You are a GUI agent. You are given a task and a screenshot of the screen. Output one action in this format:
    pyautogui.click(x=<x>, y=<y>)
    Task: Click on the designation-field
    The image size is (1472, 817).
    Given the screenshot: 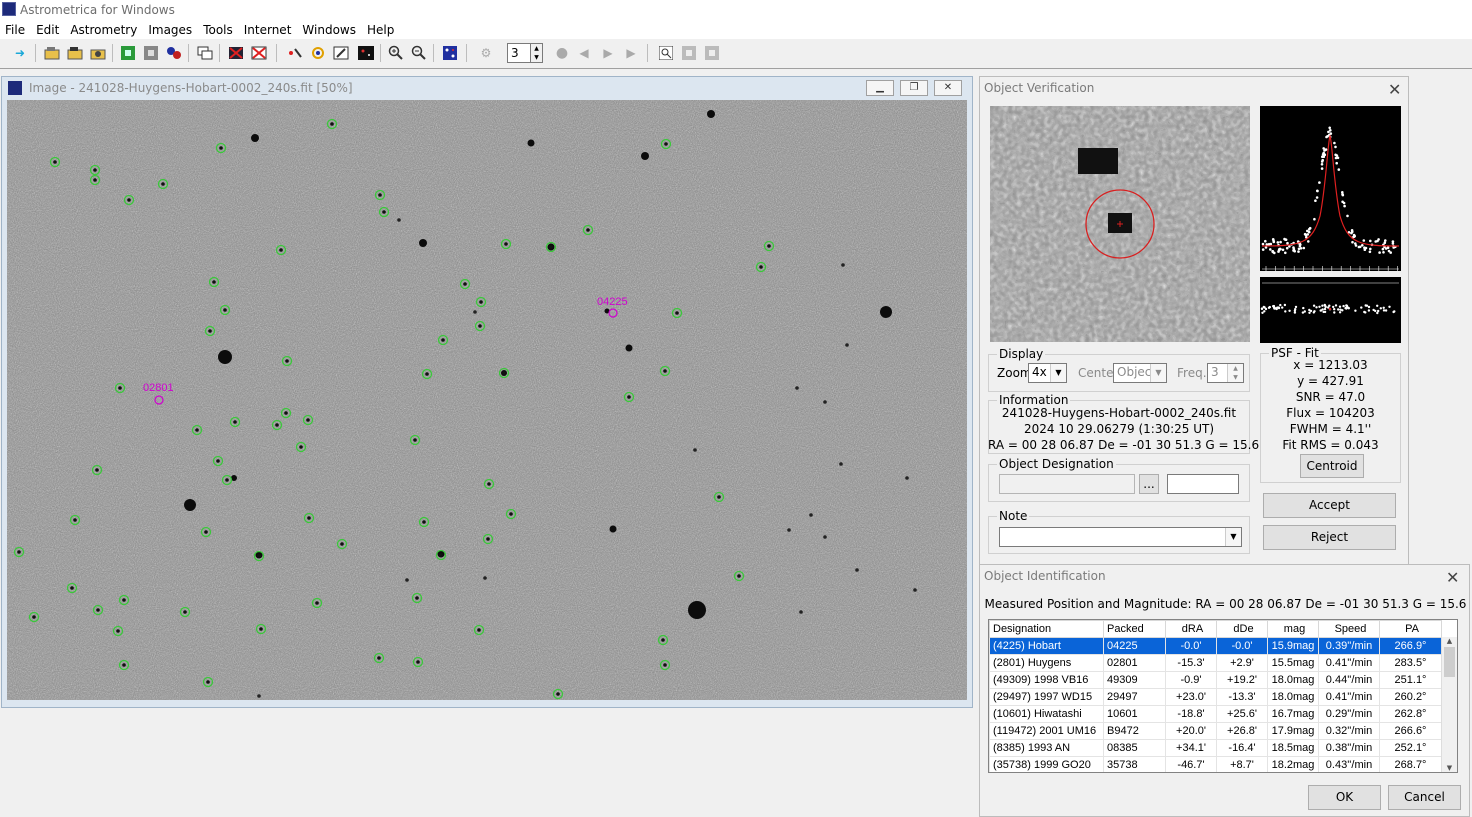 What is the action you would take?
    pyautogui.click(x=1067, y=484)
    